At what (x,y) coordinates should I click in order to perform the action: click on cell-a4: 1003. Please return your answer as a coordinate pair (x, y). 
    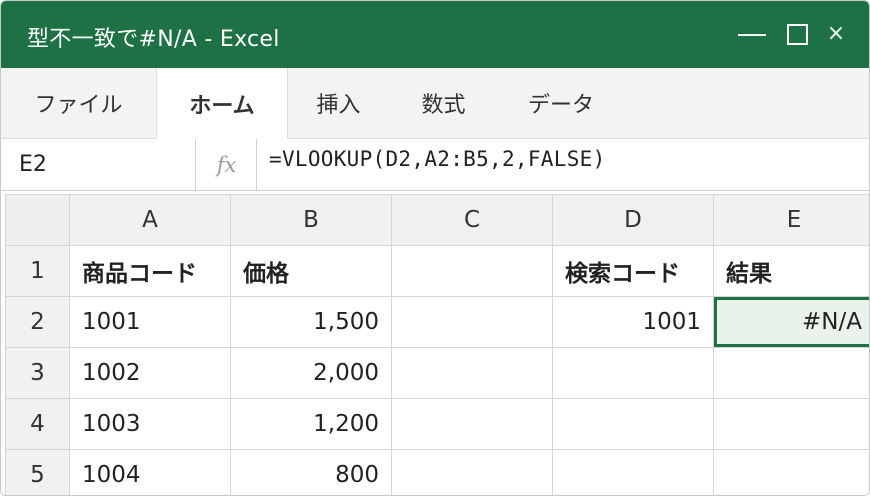
    Looking at the image, I should click on (150, 424).